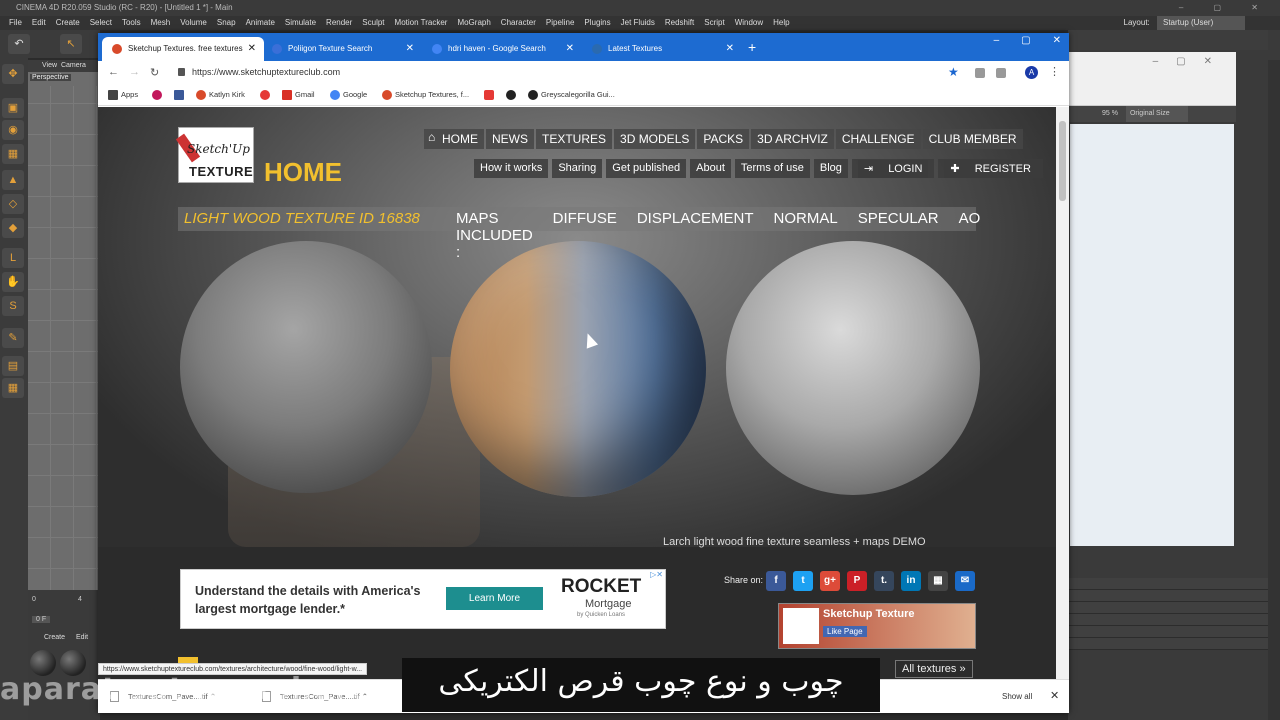  What do you see at coordinates (803, 581) in the screenshot?
I see `twitter-share-icon: t` at bounding box center [803, 581].